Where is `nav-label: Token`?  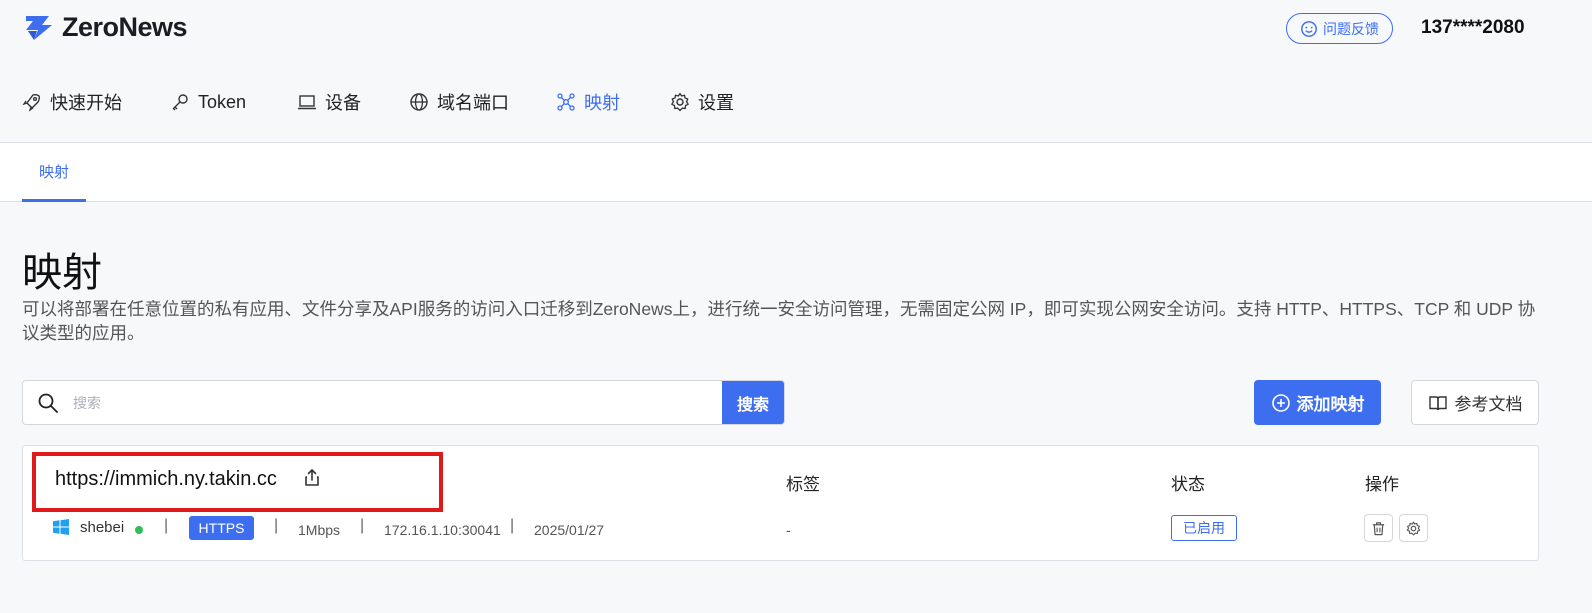
nav-label: Token is located at coordinates (222, 101).